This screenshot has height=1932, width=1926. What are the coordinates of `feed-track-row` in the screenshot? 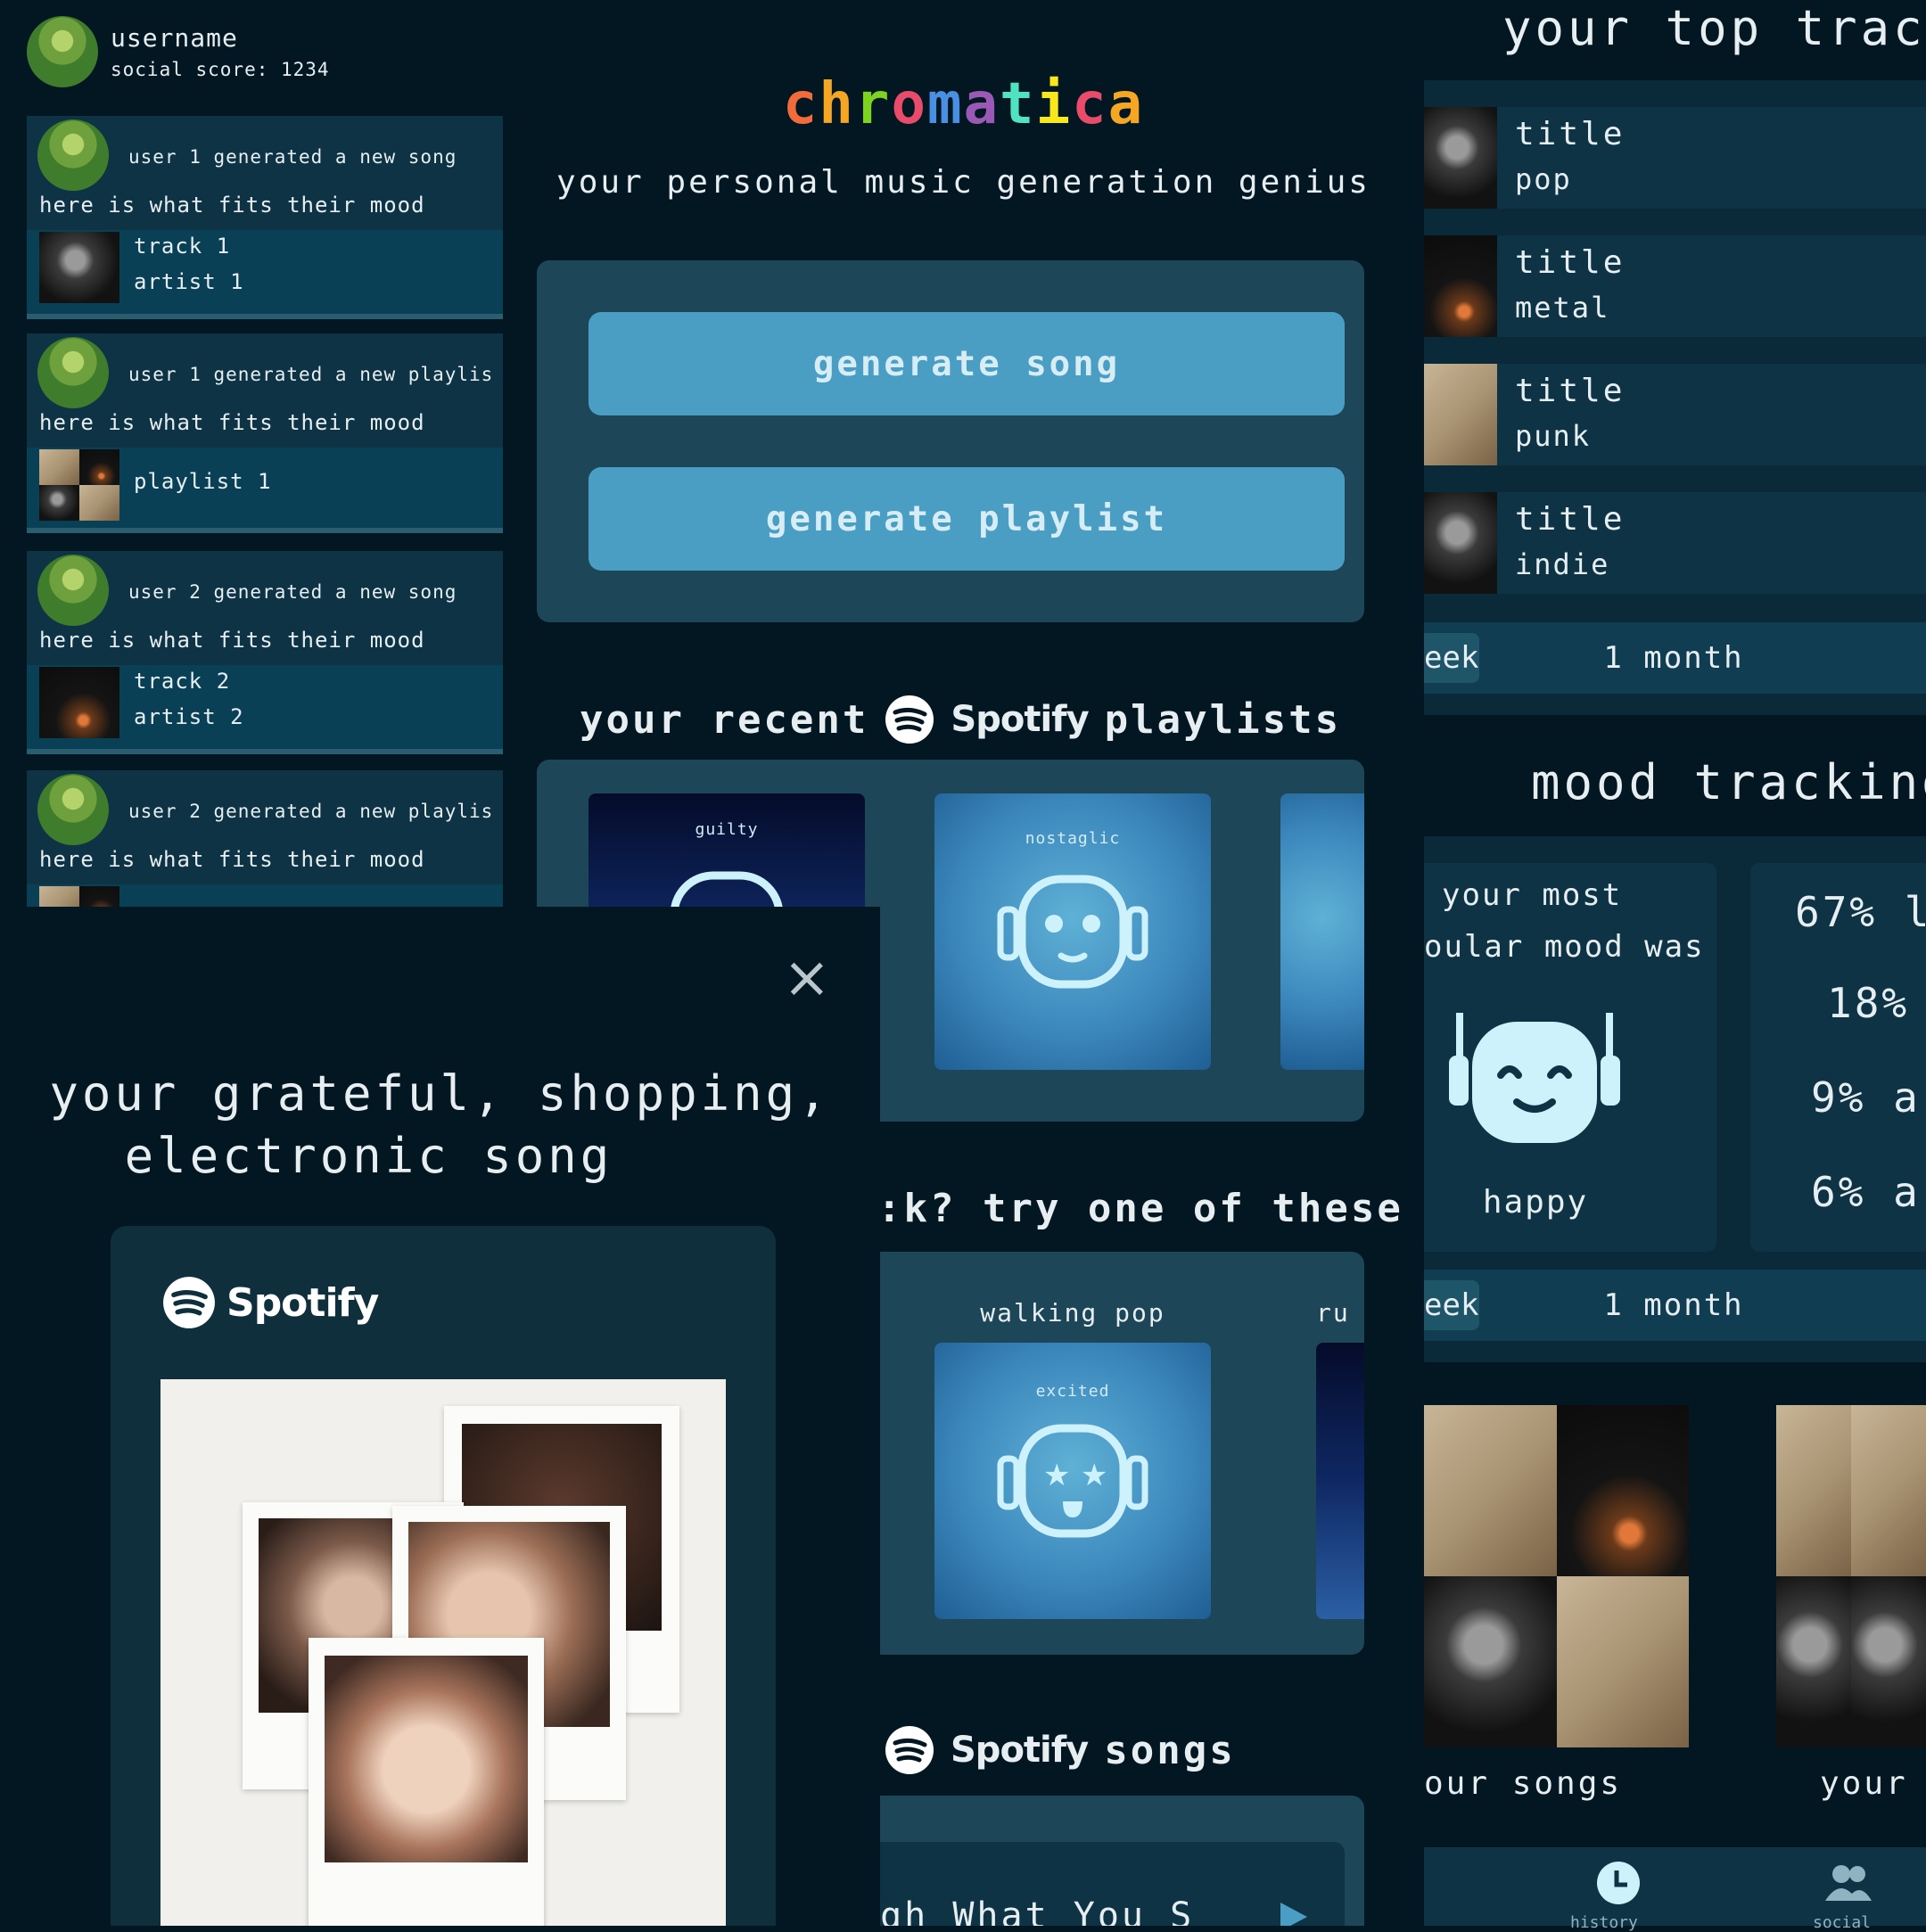 It's located at (265, 895).